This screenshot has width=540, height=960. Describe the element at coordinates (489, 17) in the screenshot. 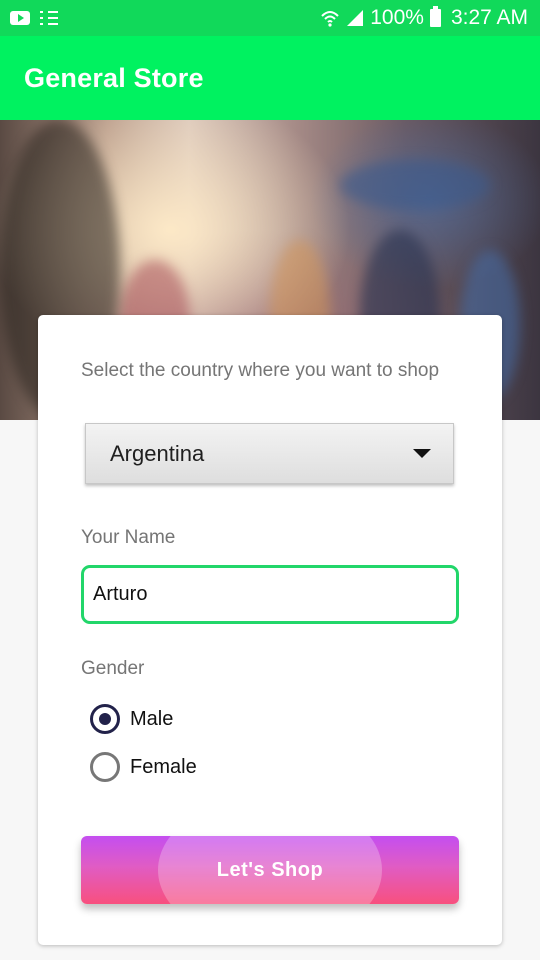

I see `clock: 3:27 AM` at that location.